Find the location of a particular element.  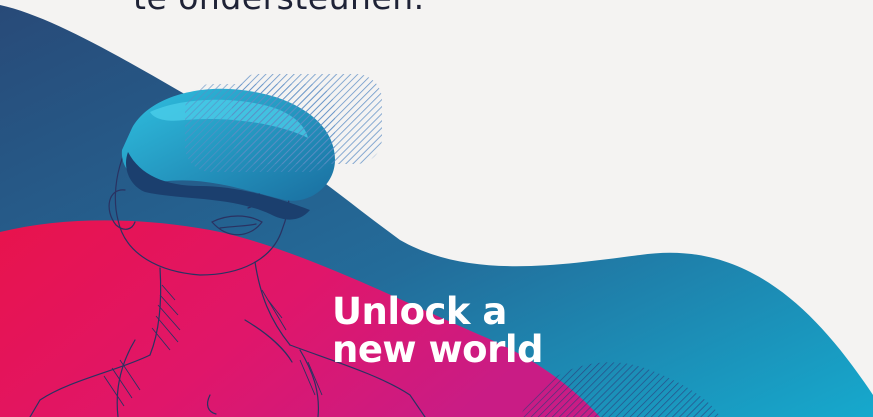

headline-line-2: new world is located at coordinates (438, 349).